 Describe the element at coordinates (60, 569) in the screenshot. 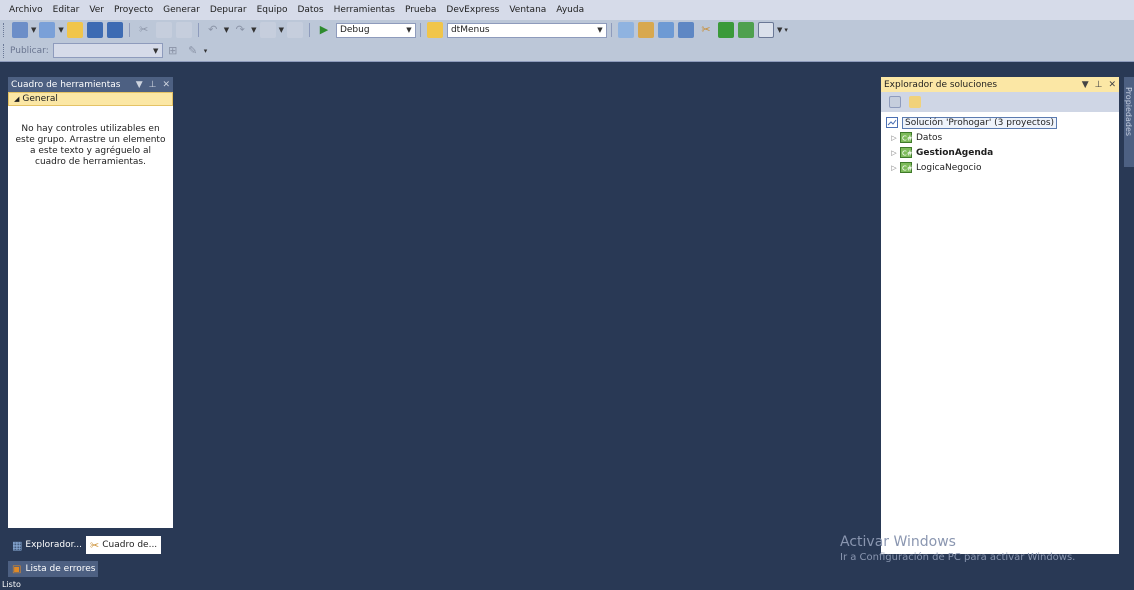

I see `tab-error-list-label: Lista de errores` at that location.